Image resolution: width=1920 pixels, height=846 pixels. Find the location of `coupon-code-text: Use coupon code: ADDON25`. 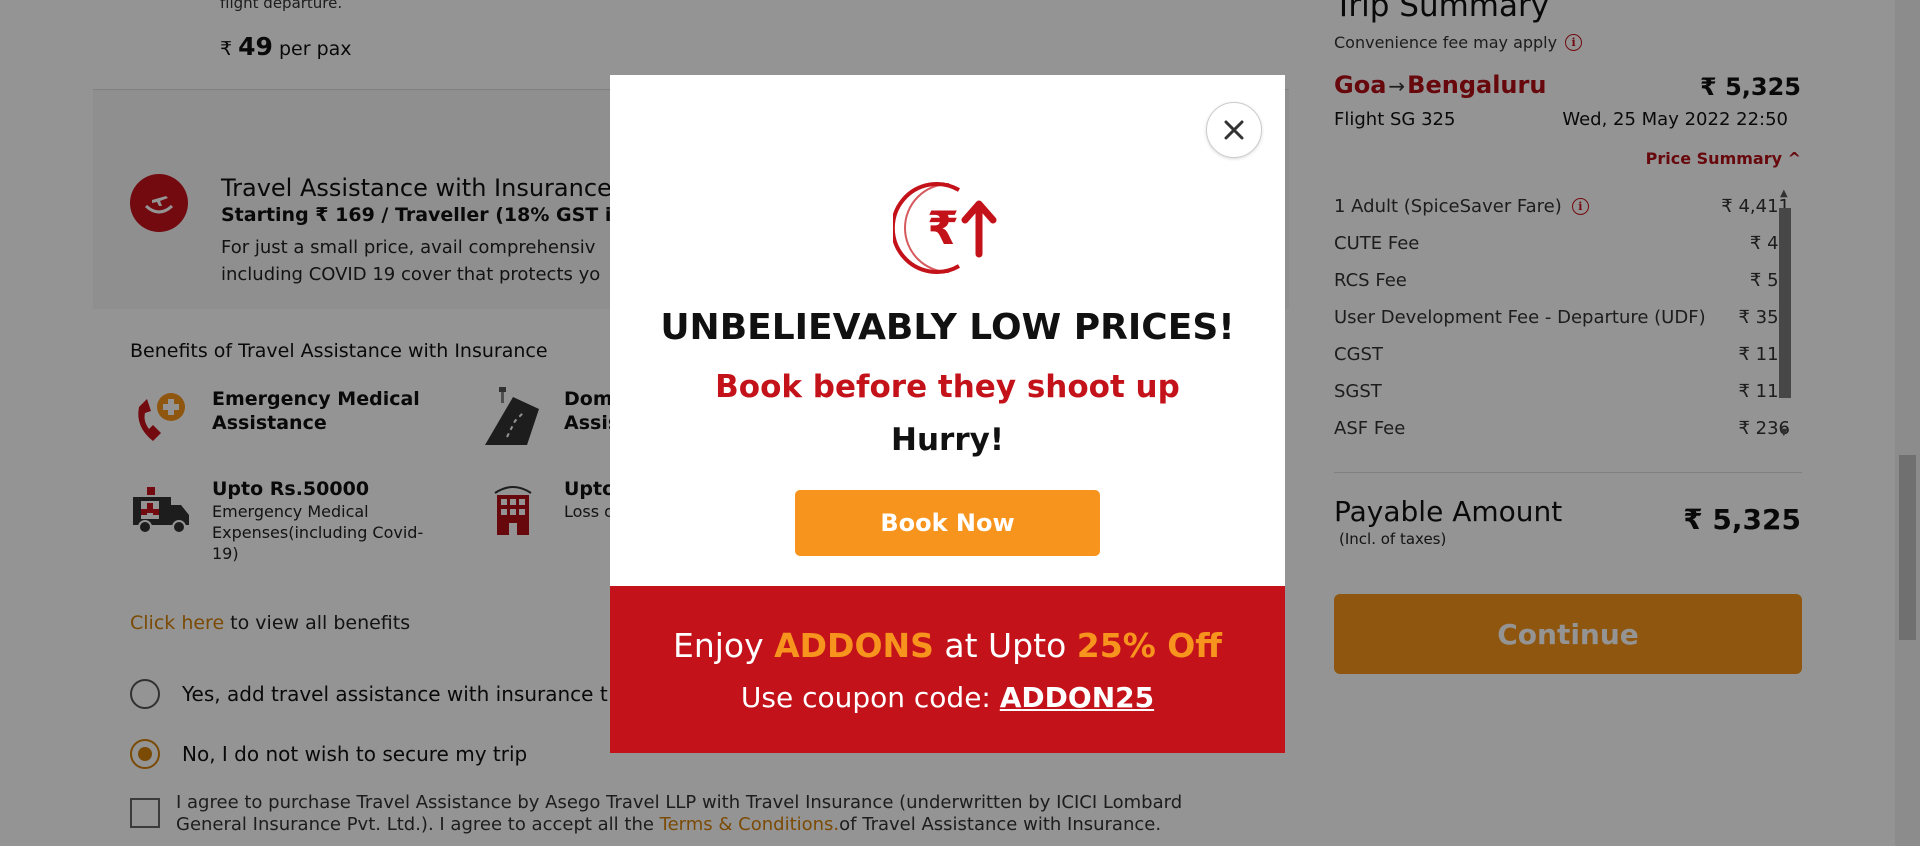

coupon-code-text: Use coupon code: ADDON25 is located at coordinates (947, 697).